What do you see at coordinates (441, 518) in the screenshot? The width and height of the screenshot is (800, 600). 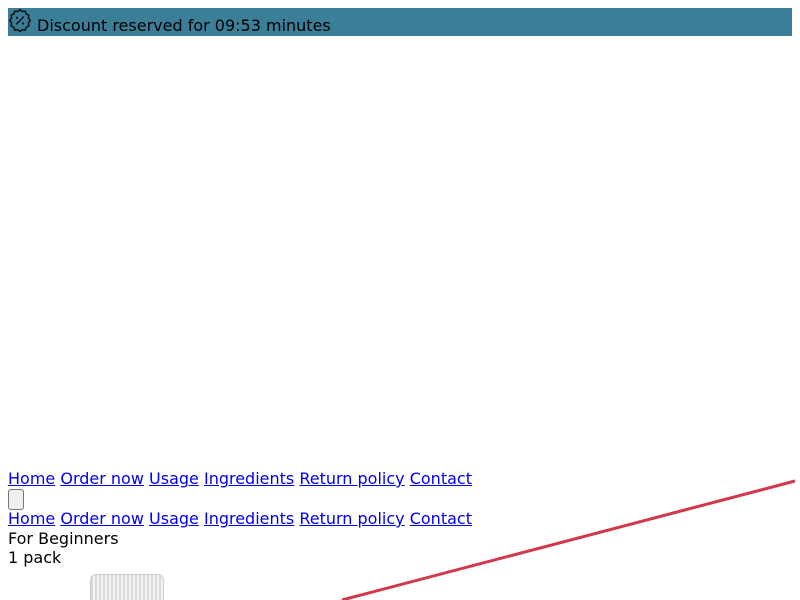 I see `mobile-nav-link-contact: Contact` at bounding box center [441, 518].